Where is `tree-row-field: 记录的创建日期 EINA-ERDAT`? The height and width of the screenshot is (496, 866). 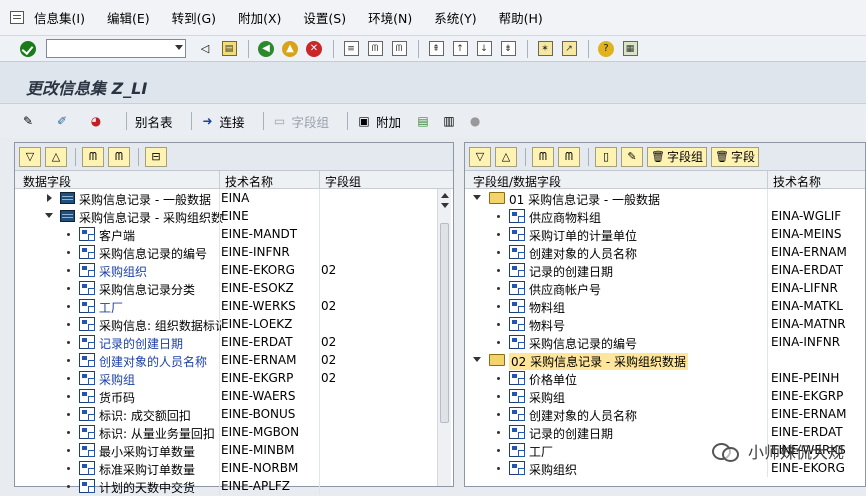 tree-row-field: 记录的创建日期 EINA-ERDAT is located at coordinates (665, 270).